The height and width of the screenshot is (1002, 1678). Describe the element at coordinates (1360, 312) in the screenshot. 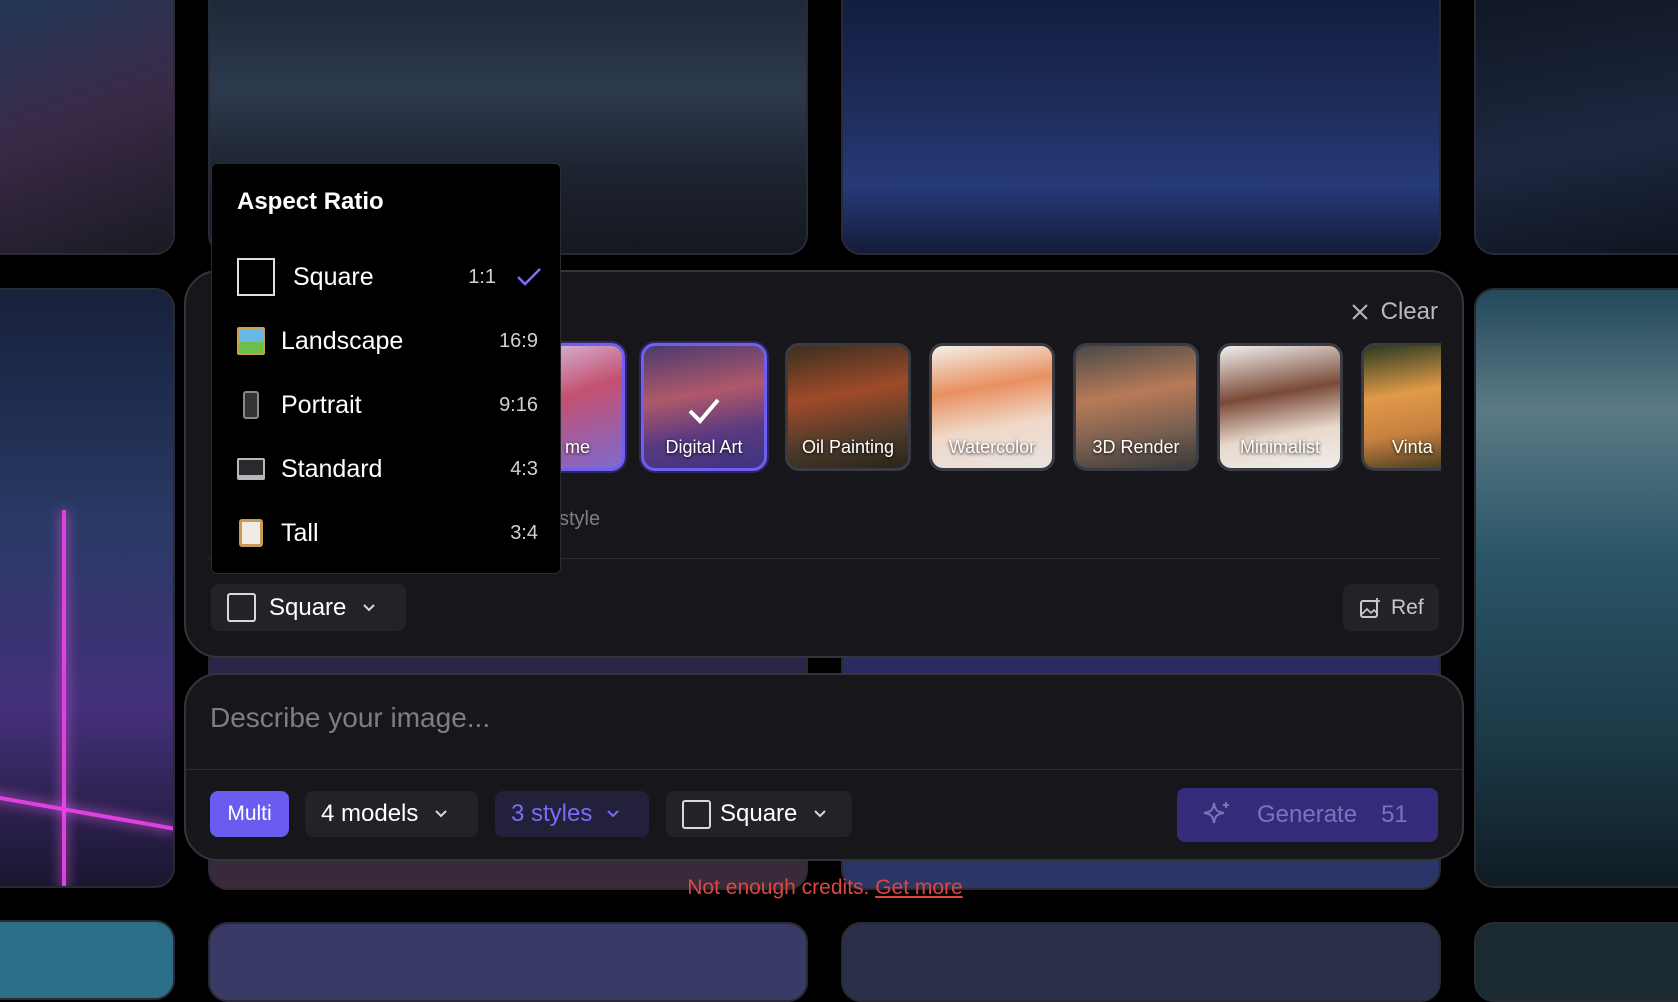

I see `close-icon` at that location.